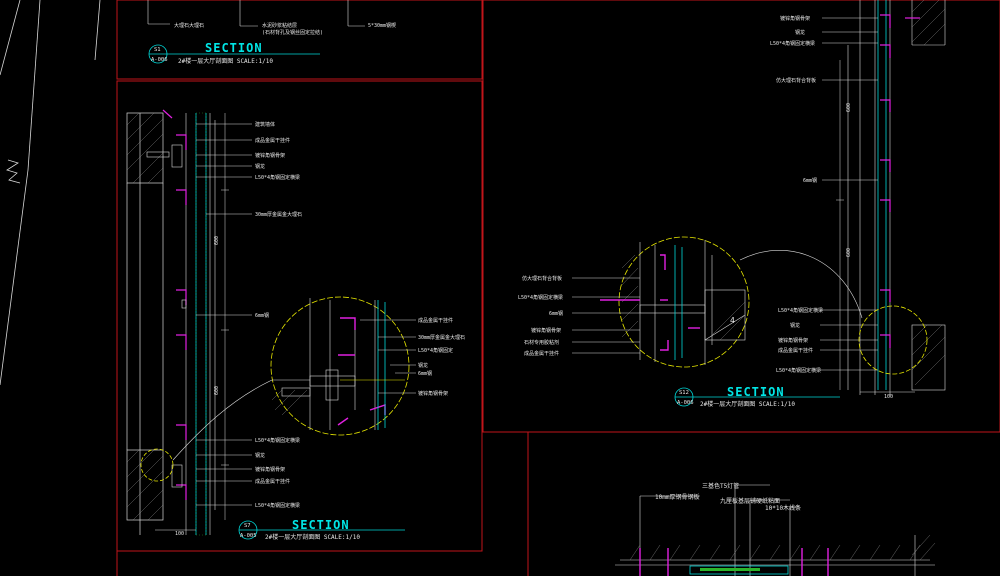 The width and height of the screenshot is (1000, 576). What do you see at coordinates (750, 501) in the screenshot?
I see `bottom-label-3: 九厘板基层铺硬纸粘面` at bounding box center [750, 501].